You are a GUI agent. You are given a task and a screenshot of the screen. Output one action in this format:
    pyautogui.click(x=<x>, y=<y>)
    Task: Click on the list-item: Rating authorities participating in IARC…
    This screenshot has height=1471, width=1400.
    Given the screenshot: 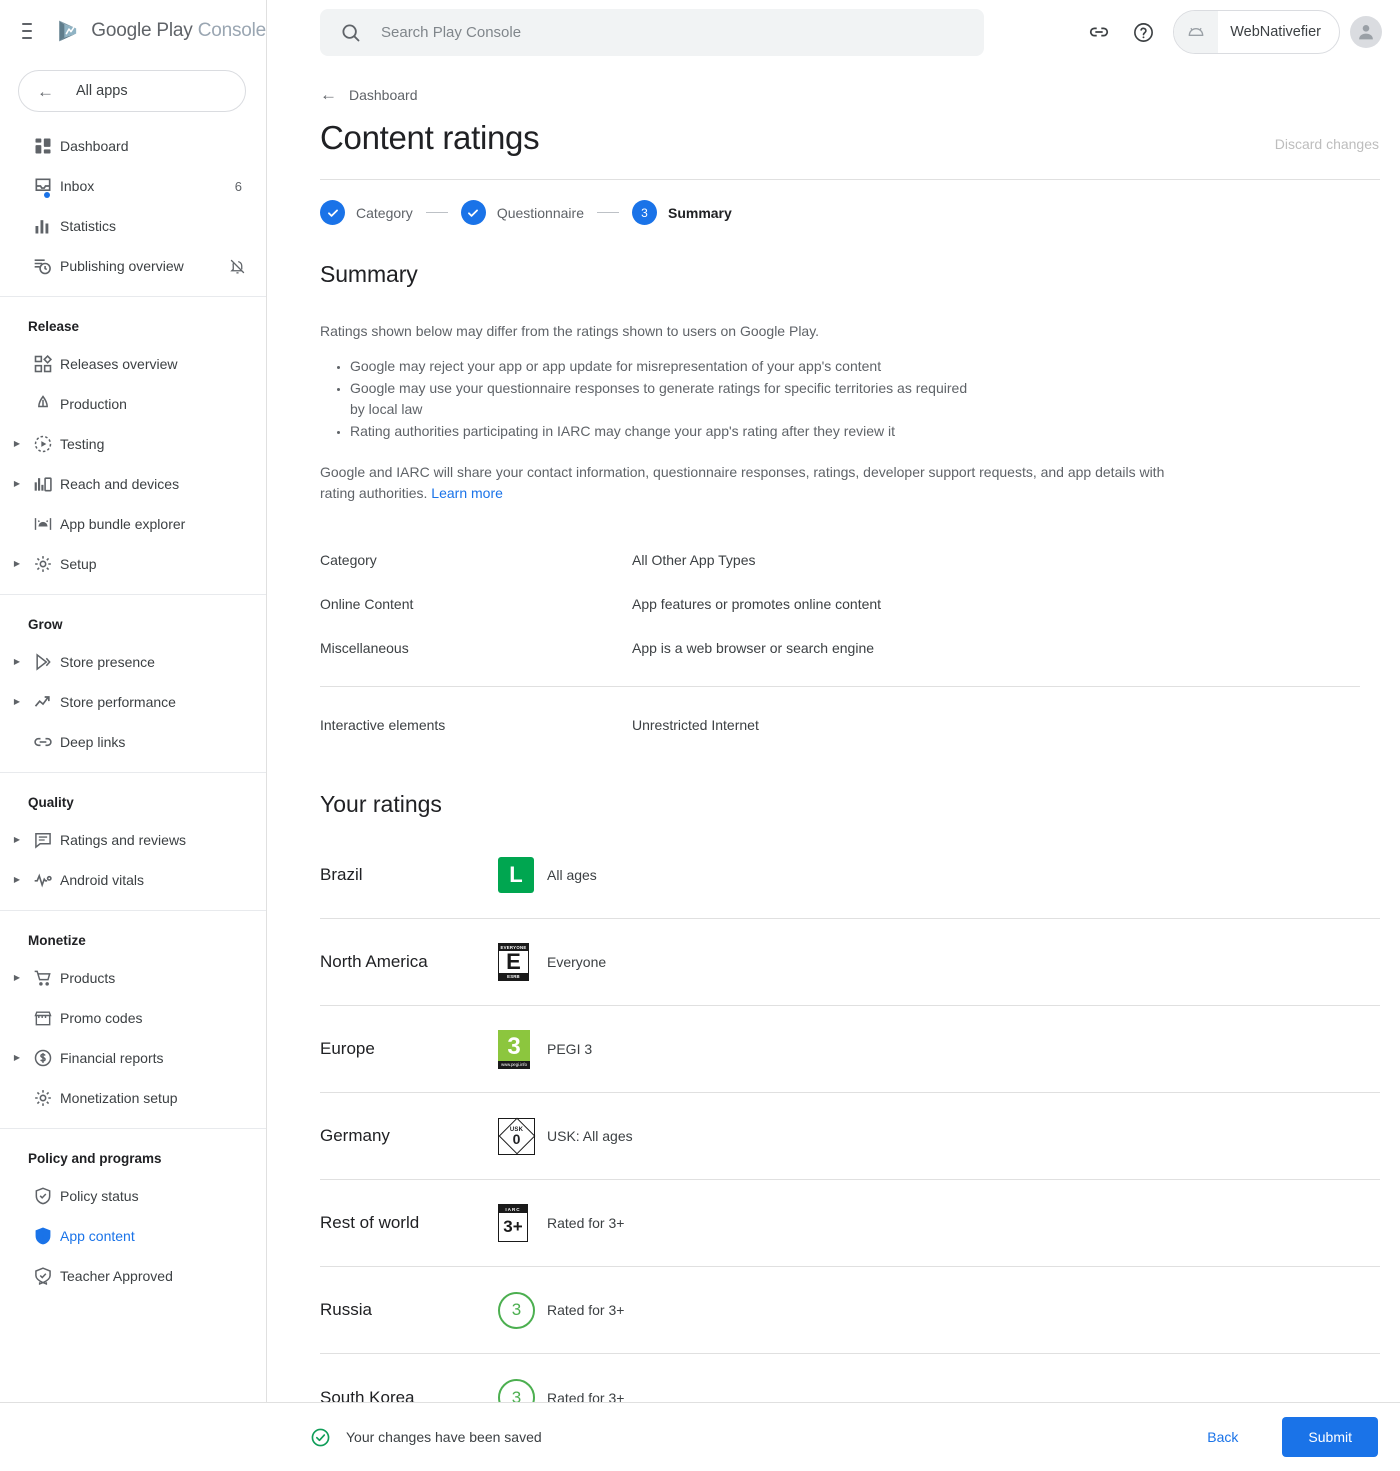 What is the action you would take?
    pyautogui.click(x=660, y=431)
    